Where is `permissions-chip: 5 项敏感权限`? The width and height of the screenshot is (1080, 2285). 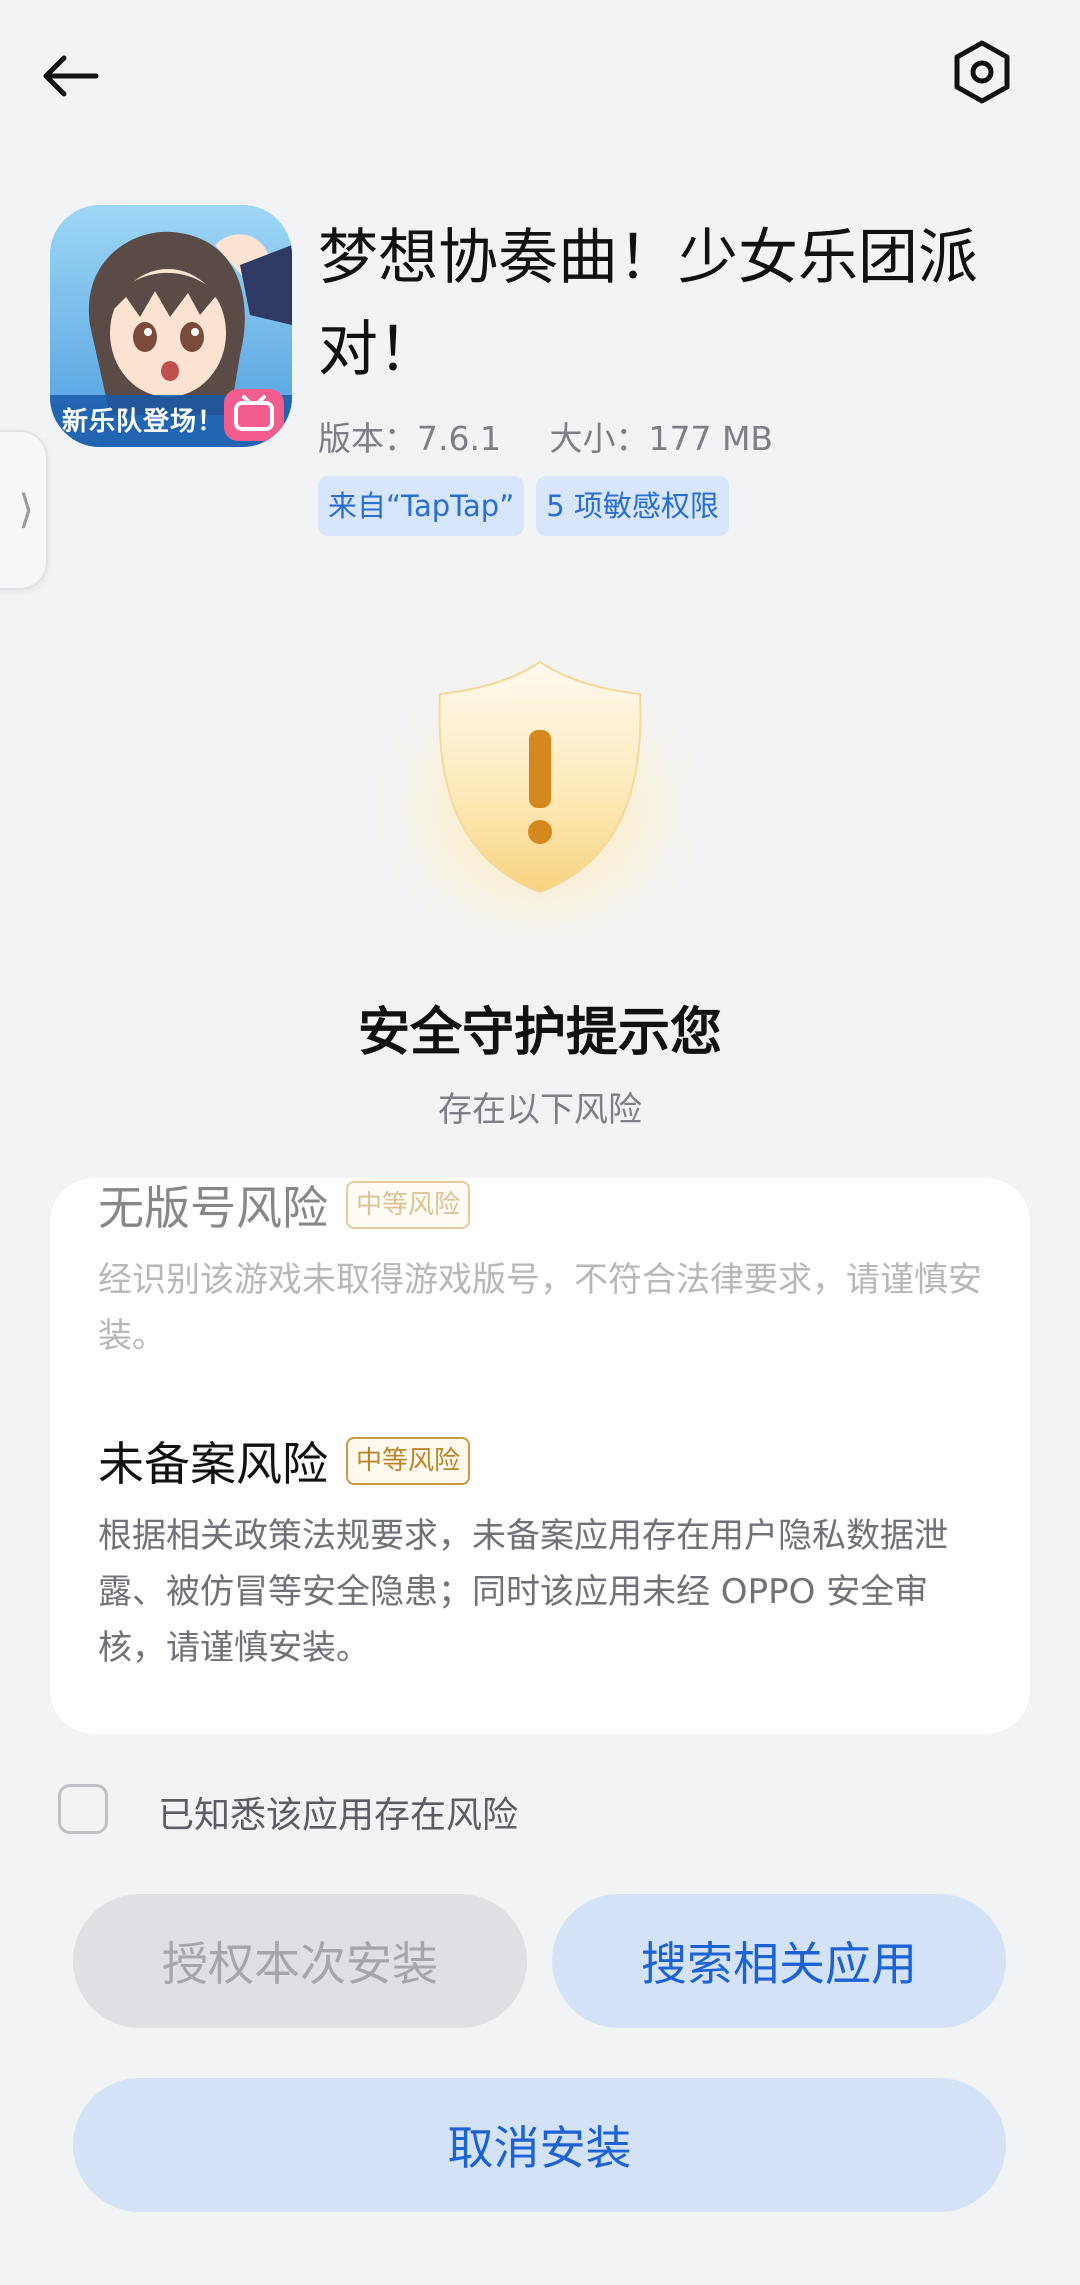 permissions-chip: 5 项敏感权限 is located at coordinates (632, 506).